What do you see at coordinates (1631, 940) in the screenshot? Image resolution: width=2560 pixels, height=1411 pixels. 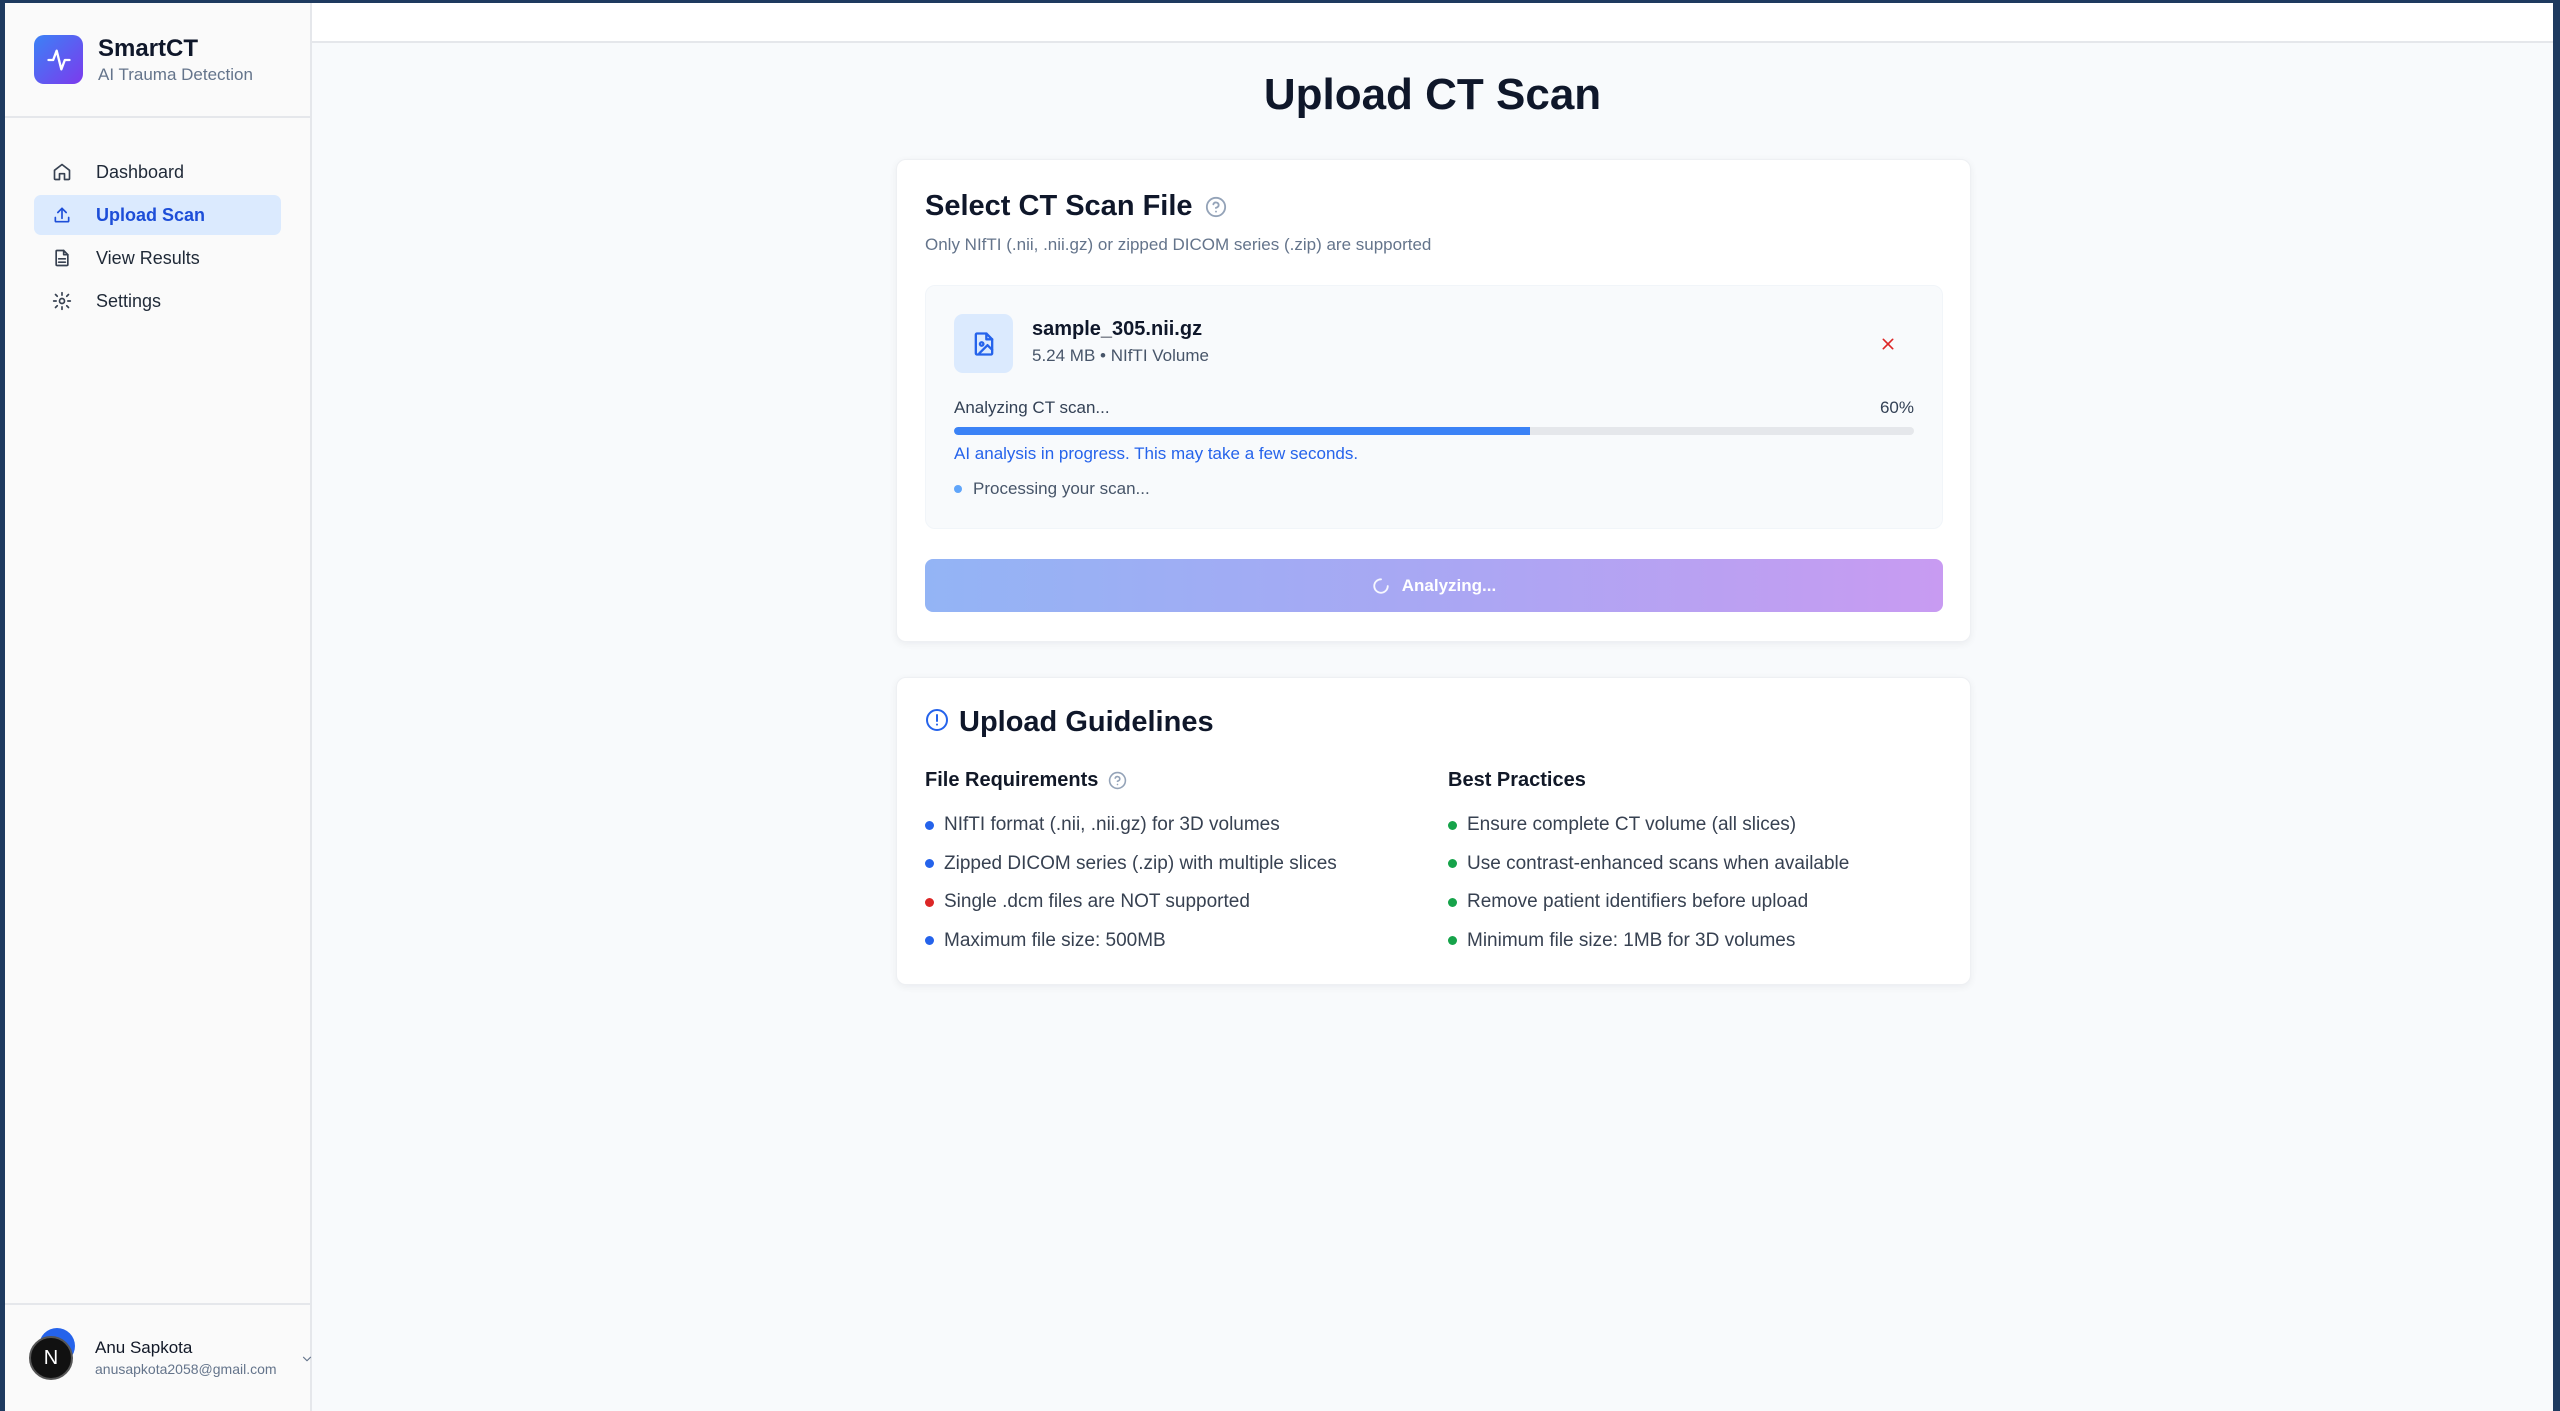 I see `list-item-text: Minimum file size: 1MB for 3D volumes` at bounding box center [1631, 940].